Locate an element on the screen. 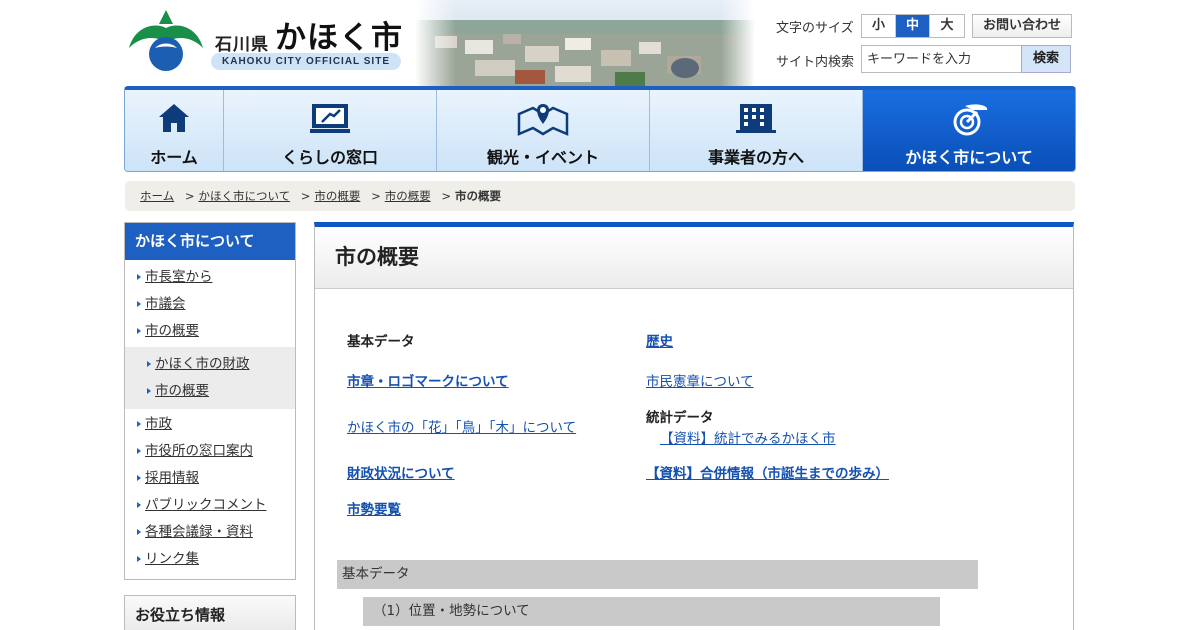  font-size-medium-button: 中 is located at coordinates (913, 26).